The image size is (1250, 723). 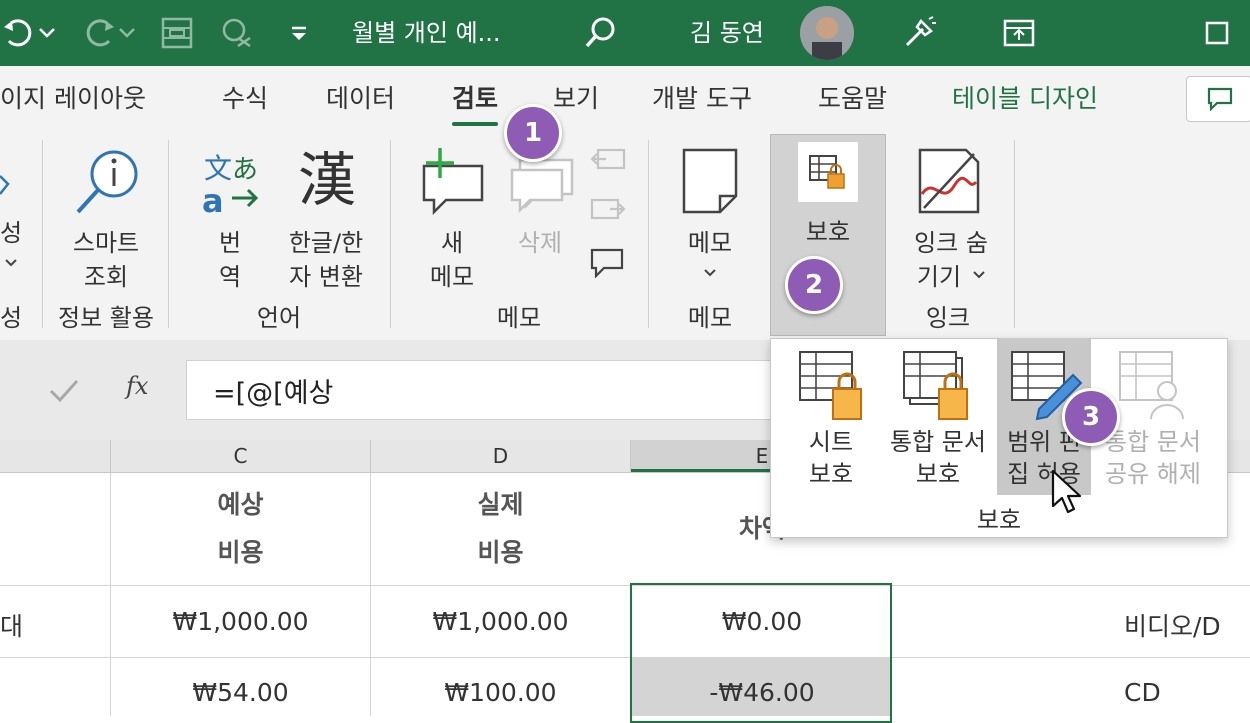 What do you see at coordinates (1091, 417) in the screenshot?
I see `step-badge-3: 3` at bounding box center [1091, 417].